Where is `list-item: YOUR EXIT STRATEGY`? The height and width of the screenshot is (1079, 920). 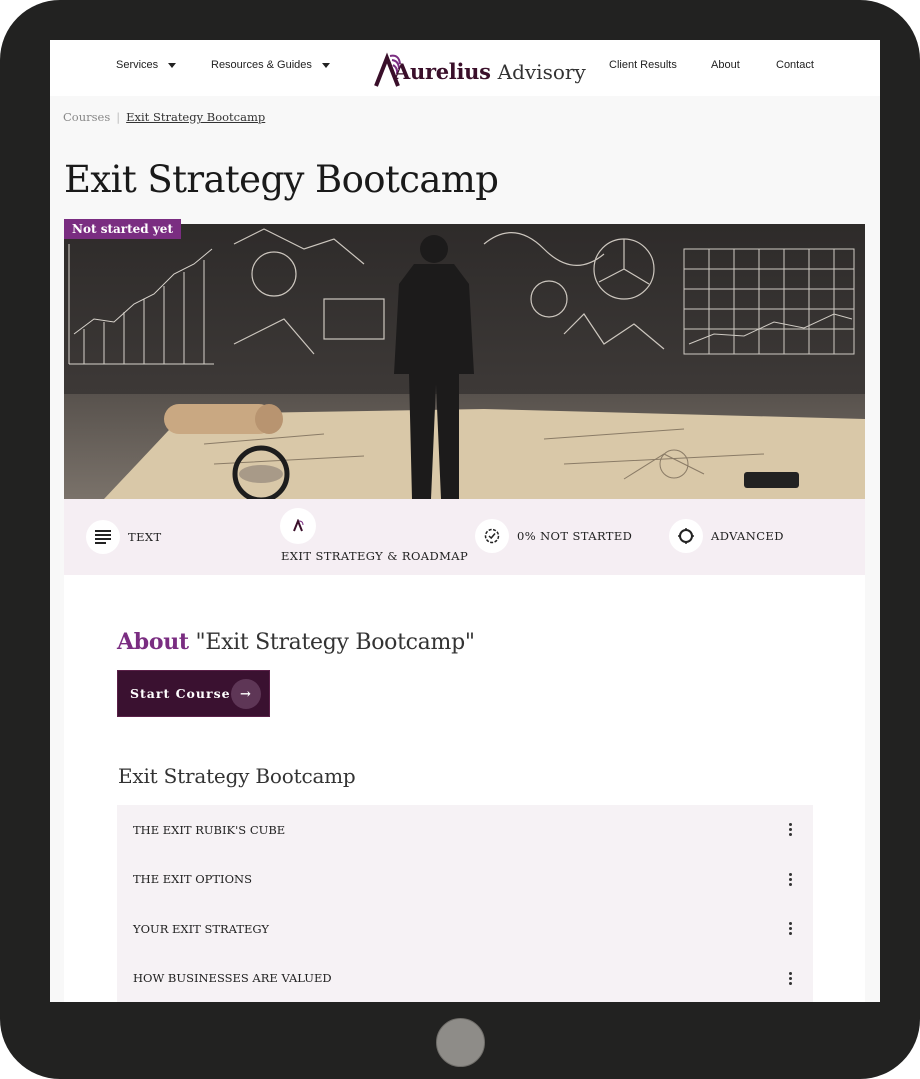
list-item: YOUR EXIT STRATEGY is located at coordinates (465, 929).